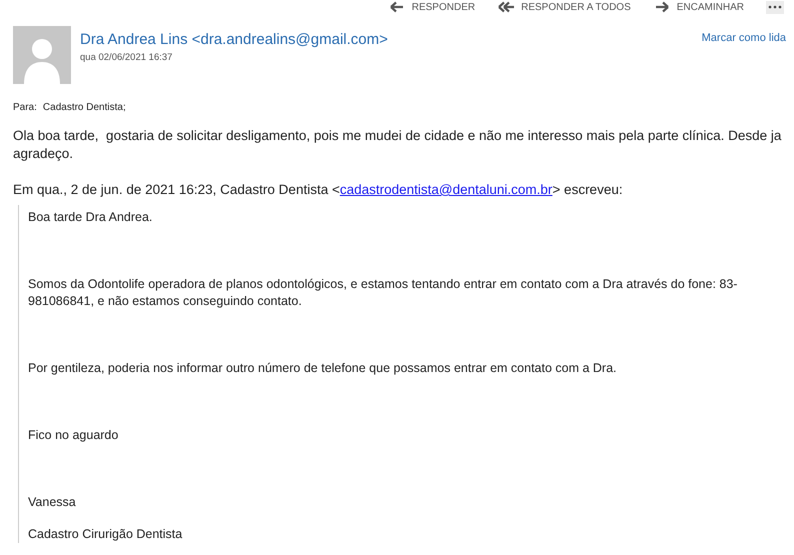 This screenshot has height=555, width=794. What do you see at coordinates (506, 7) in the screenshot?
I see `double-arrow-icon` at bounding box center [506, 7].